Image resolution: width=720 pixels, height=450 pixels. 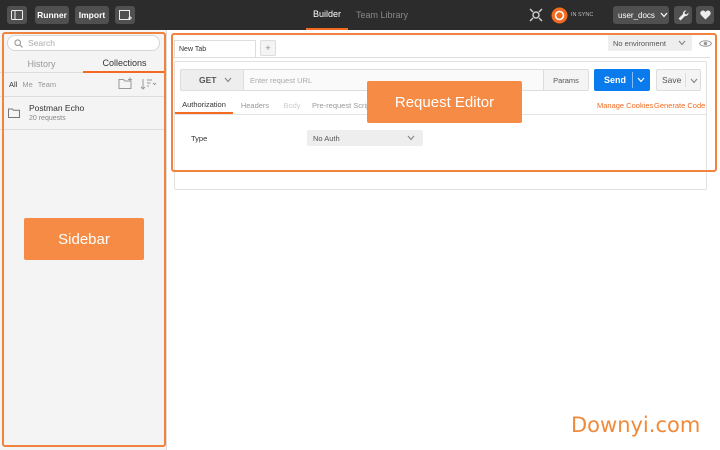 I want to click on wrench-icon, so click(x=683, y=14).